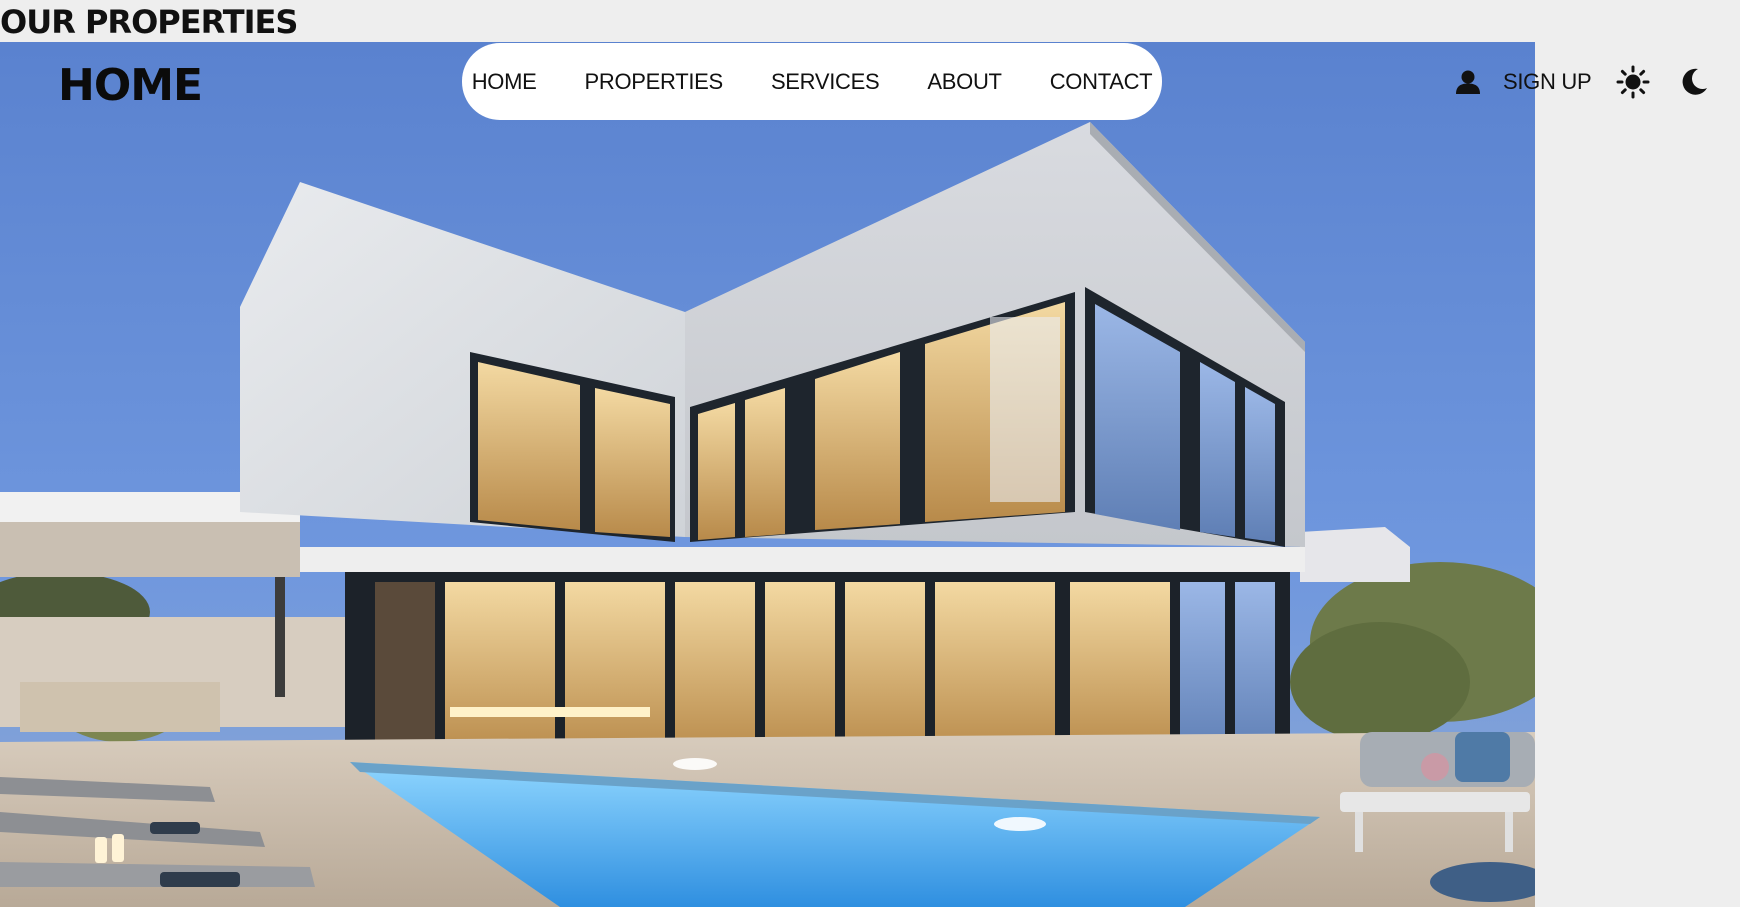  Describe the element at coordinates (654, 82) in the screenshot. I see `nav-item-properties: PROPERTIES` at that location.